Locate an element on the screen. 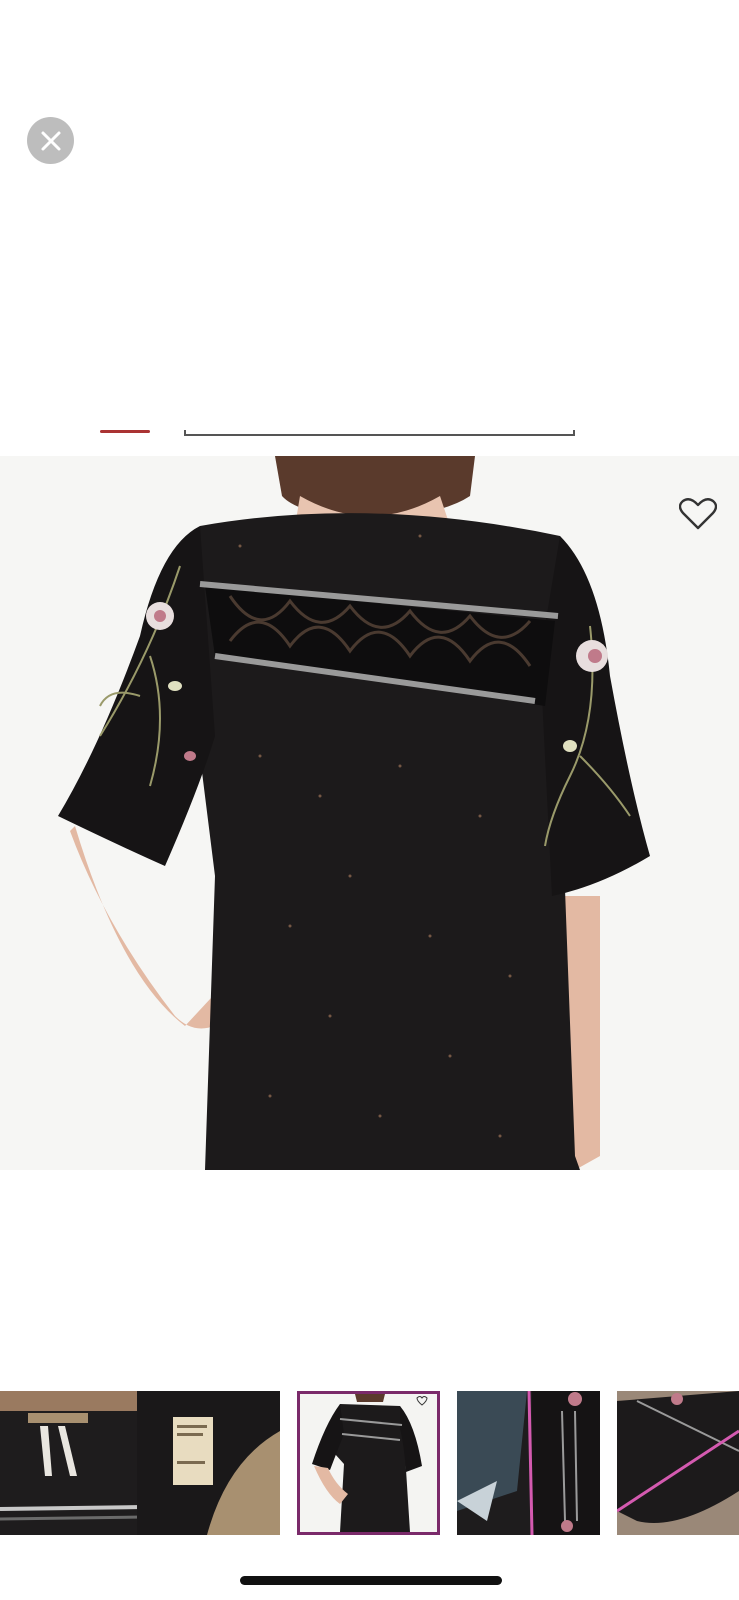 The width and height of the screenshot is (739, 1600). heart-outline-icon is located at coordinates (698, 514).